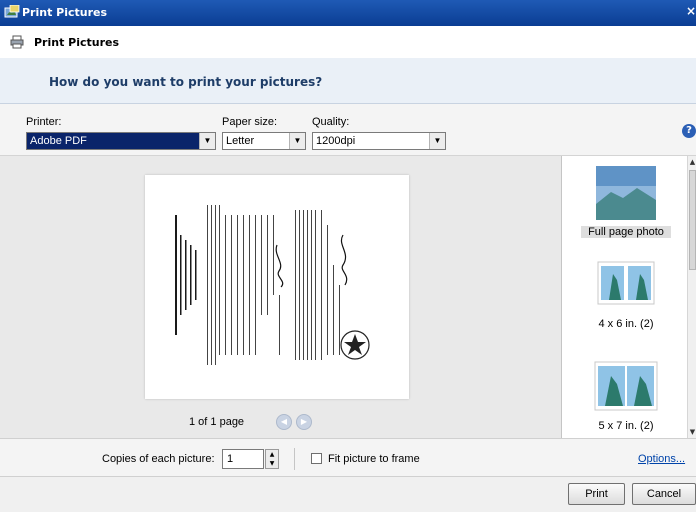  I want to click on next-page-icon: ▶, so click(304, 422).